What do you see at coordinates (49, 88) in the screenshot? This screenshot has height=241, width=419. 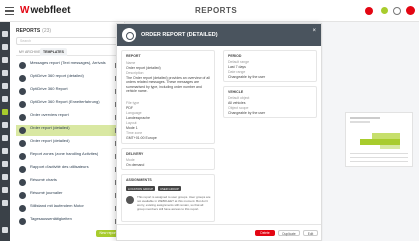 I see `report-list-item-label: OptiDrive 360 Report` at bounding box center [49, 88].